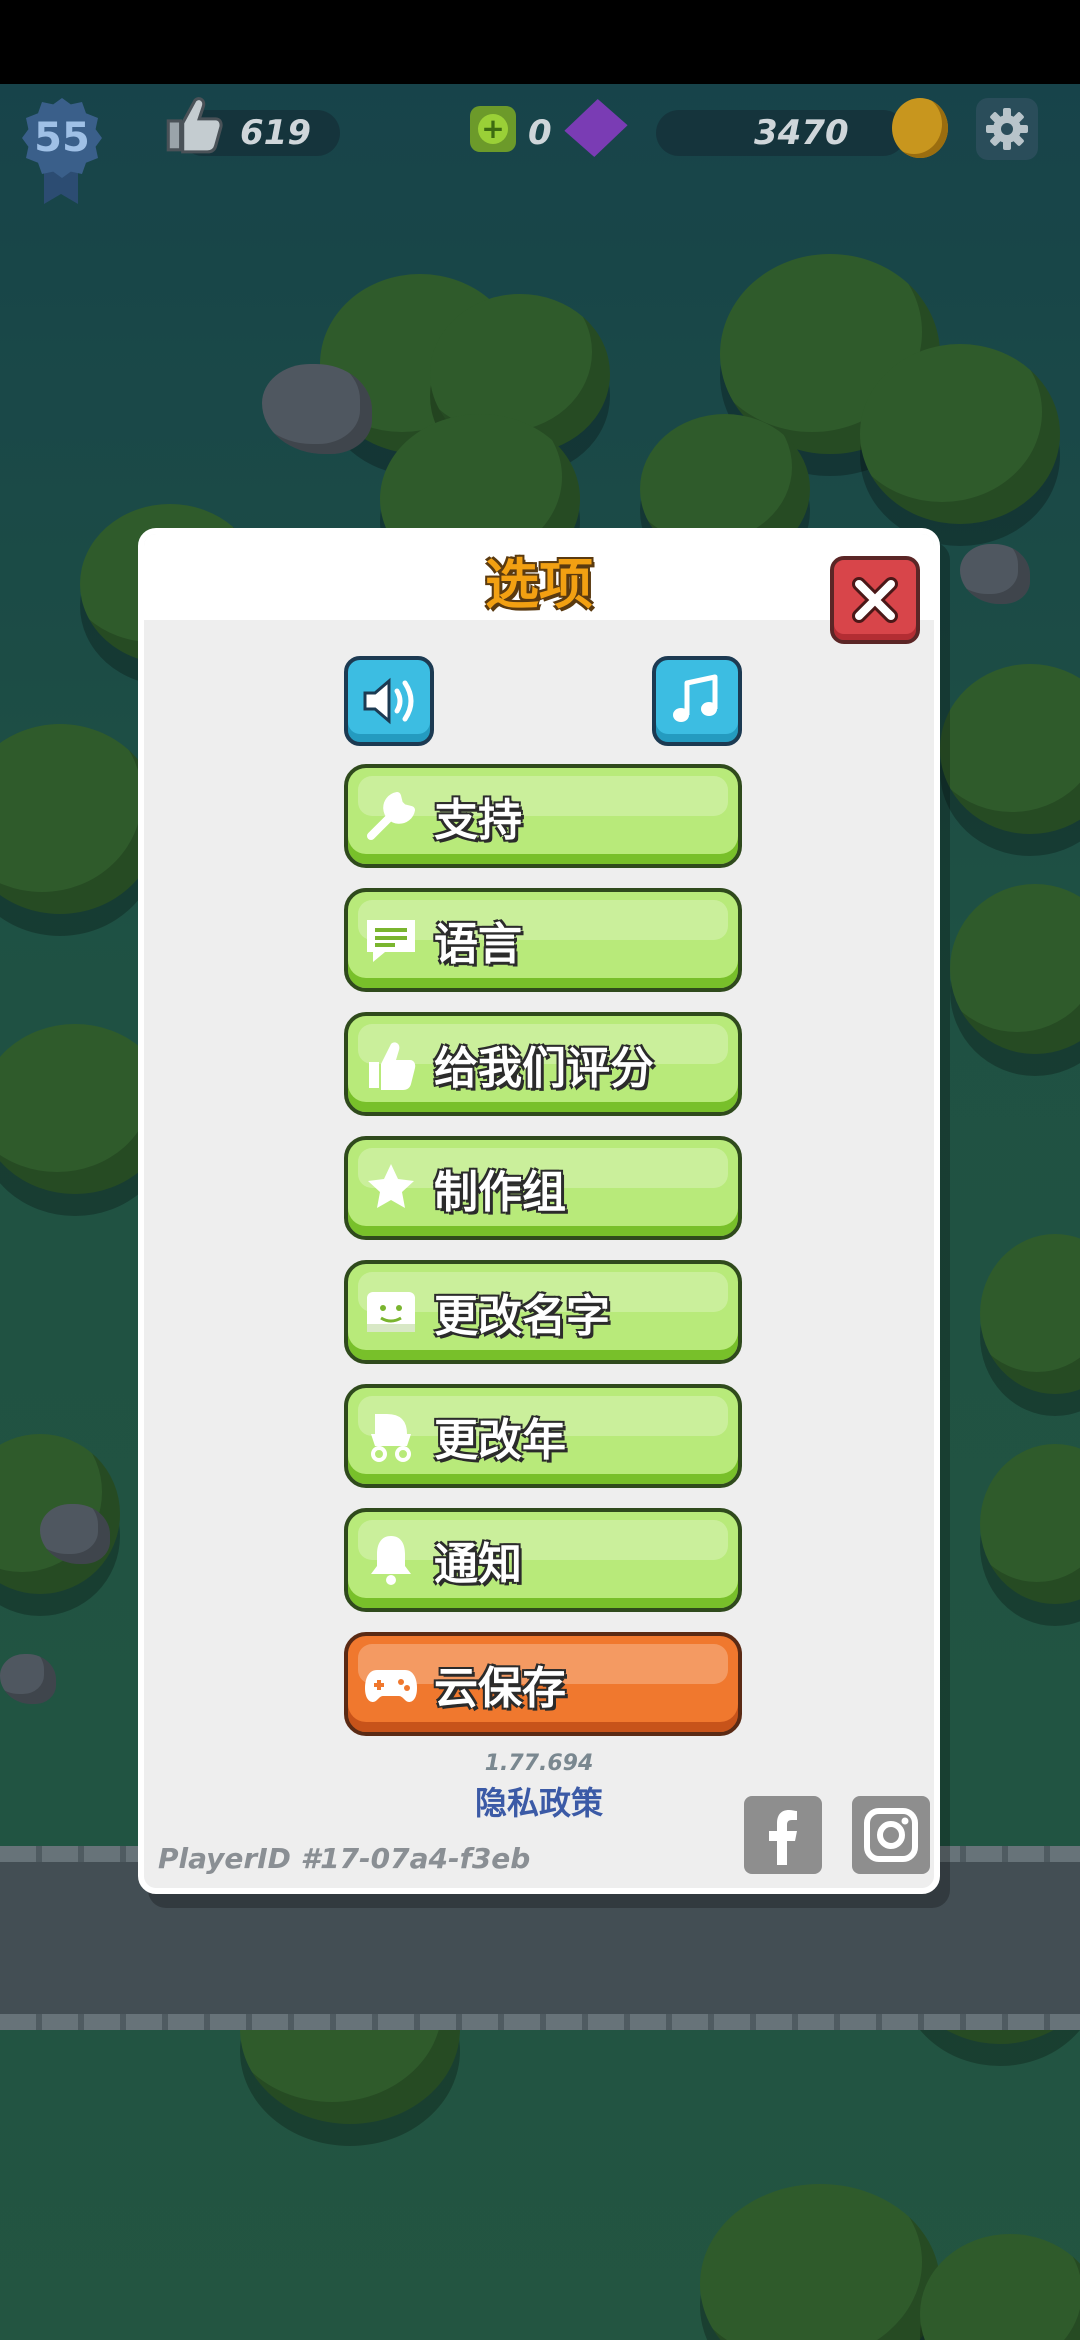 The image size is (1080, 2340). Describe the element at coordinates (783, 1837) in the screenshot. I see `facebook-icon` at that location.